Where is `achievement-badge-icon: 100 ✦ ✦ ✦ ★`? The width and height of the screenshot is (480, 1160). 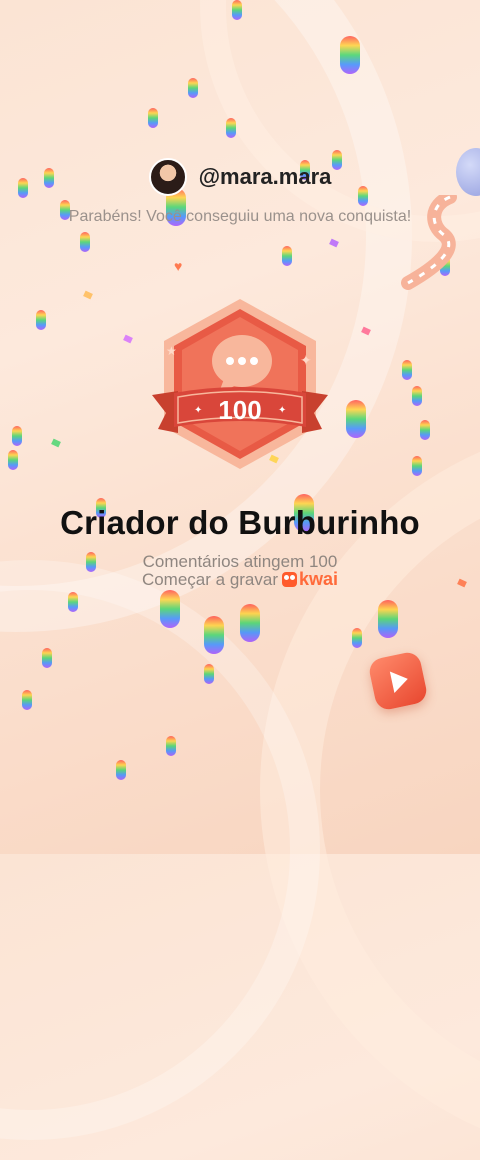
achievement-badge-icon: 100 ✦ ✦ ✦ ★ is located at coordinates (240, 384).